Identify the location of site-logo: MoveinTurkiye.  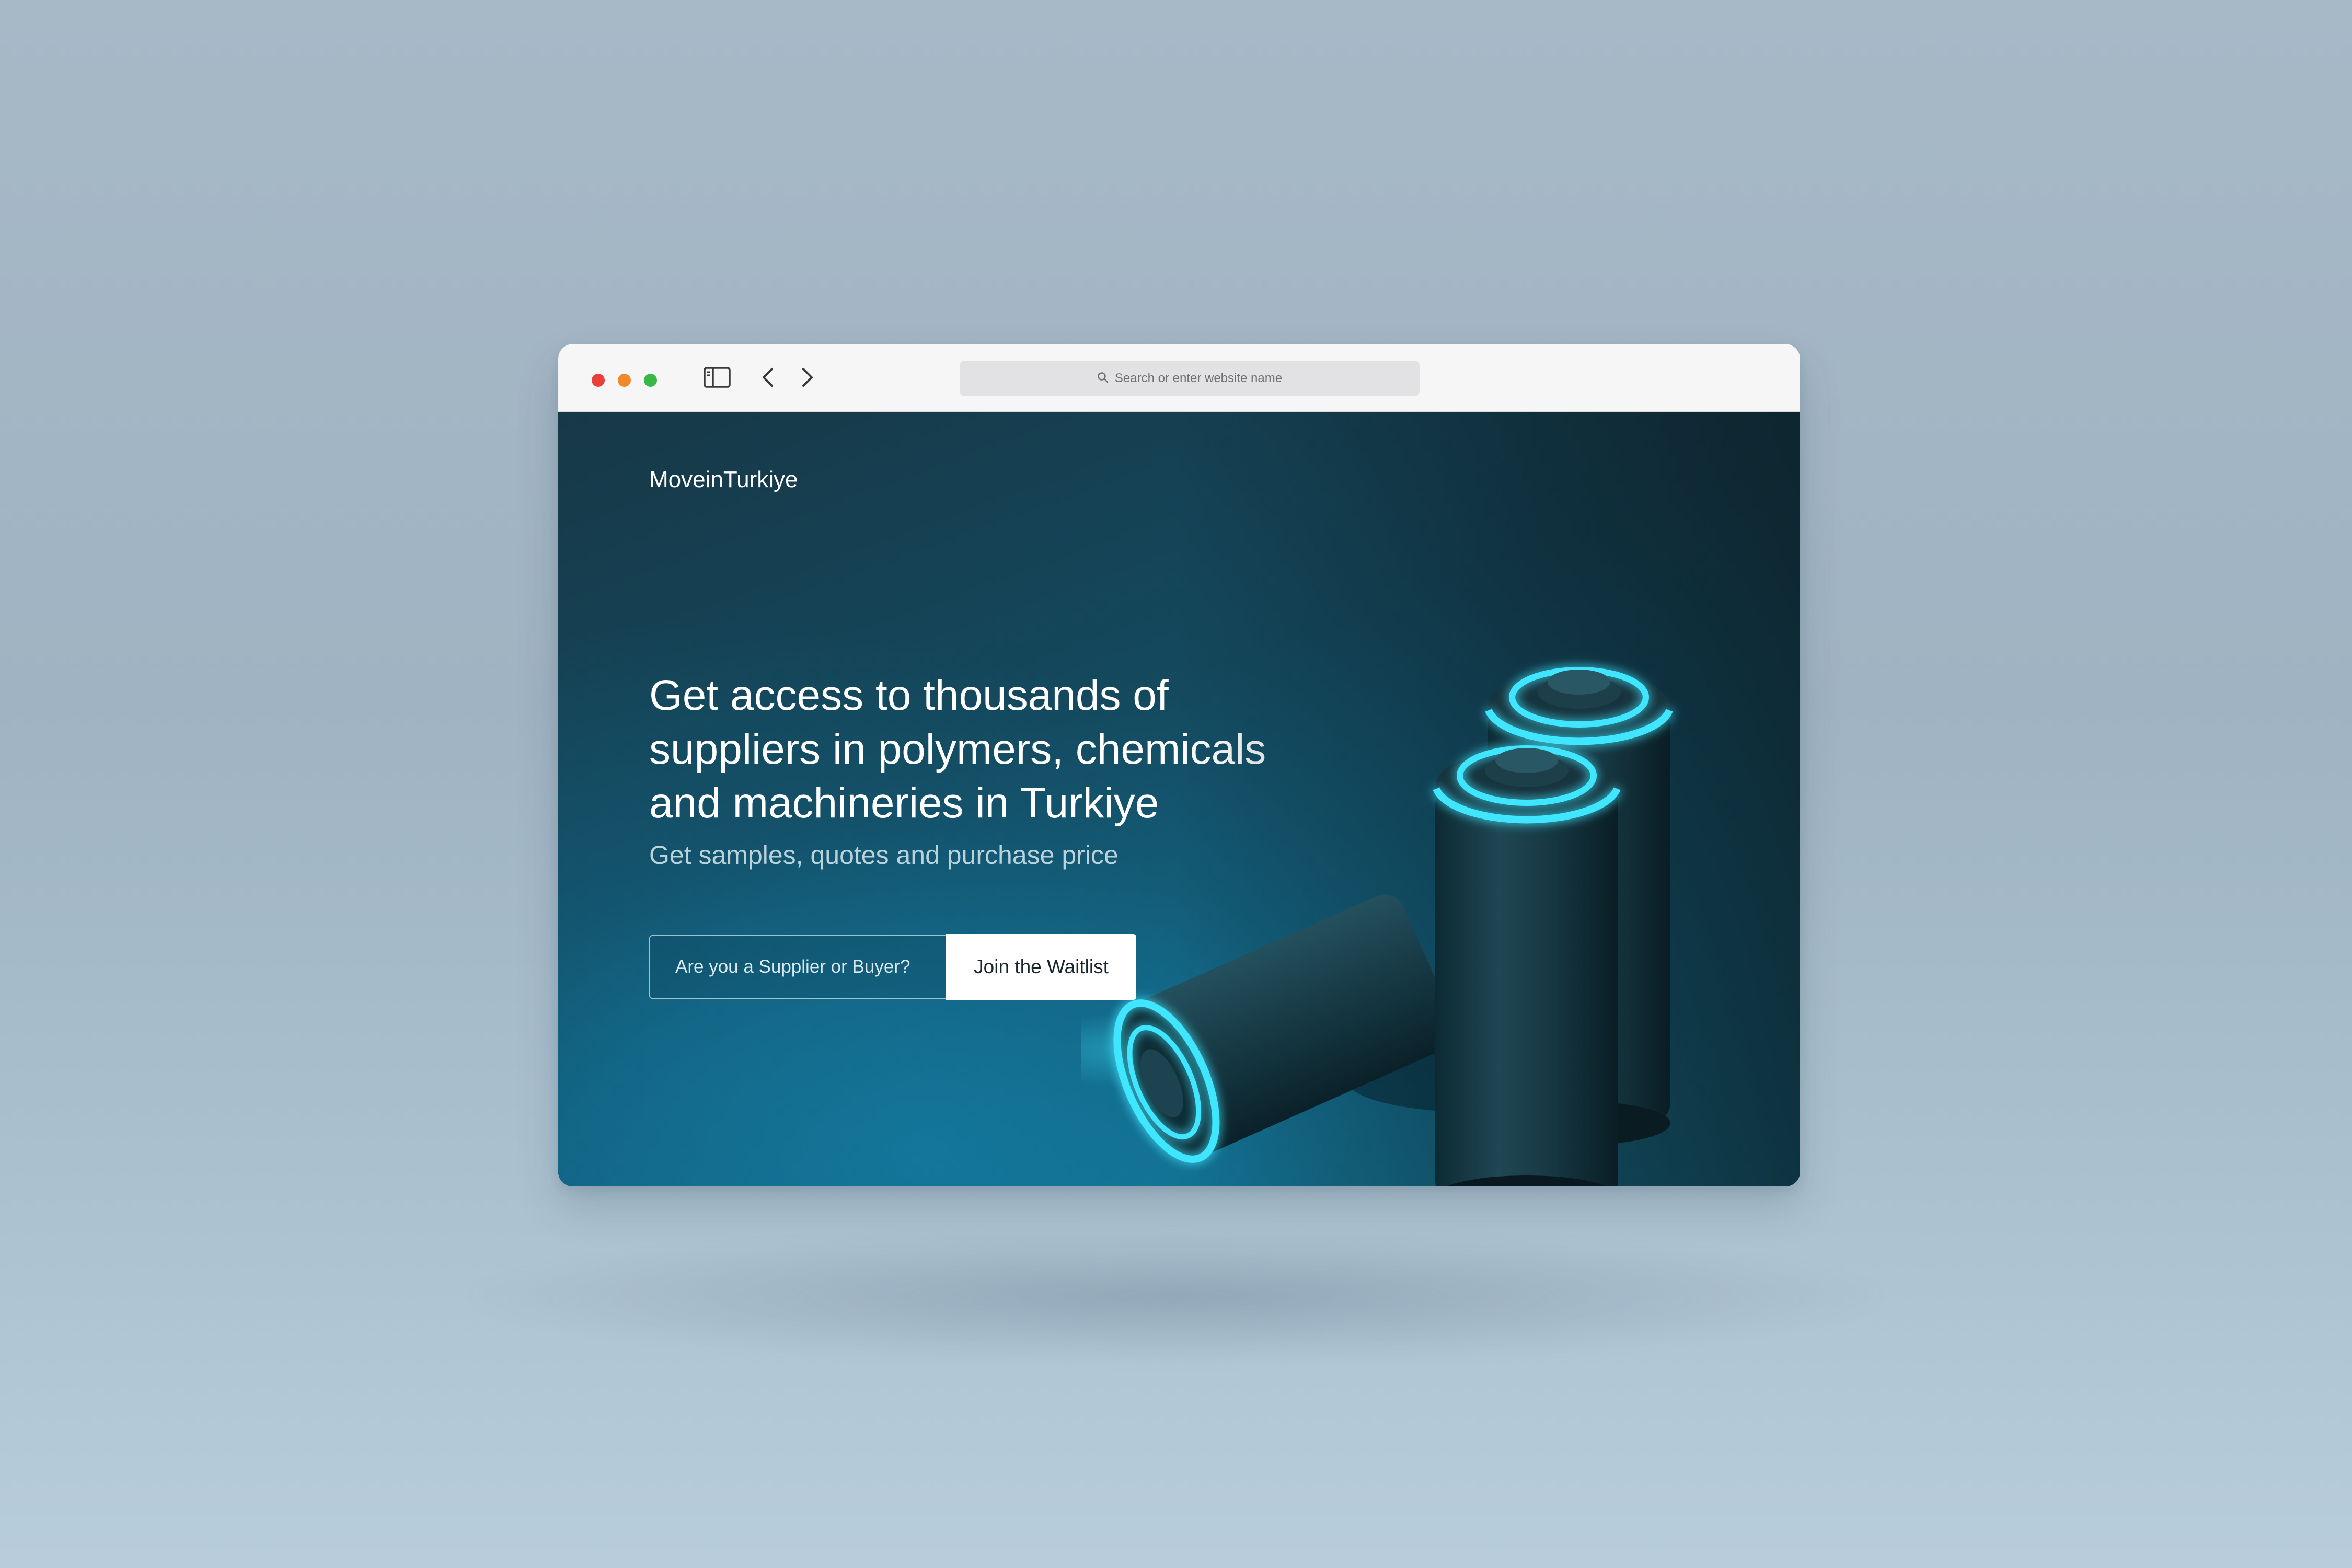
(723, 480).